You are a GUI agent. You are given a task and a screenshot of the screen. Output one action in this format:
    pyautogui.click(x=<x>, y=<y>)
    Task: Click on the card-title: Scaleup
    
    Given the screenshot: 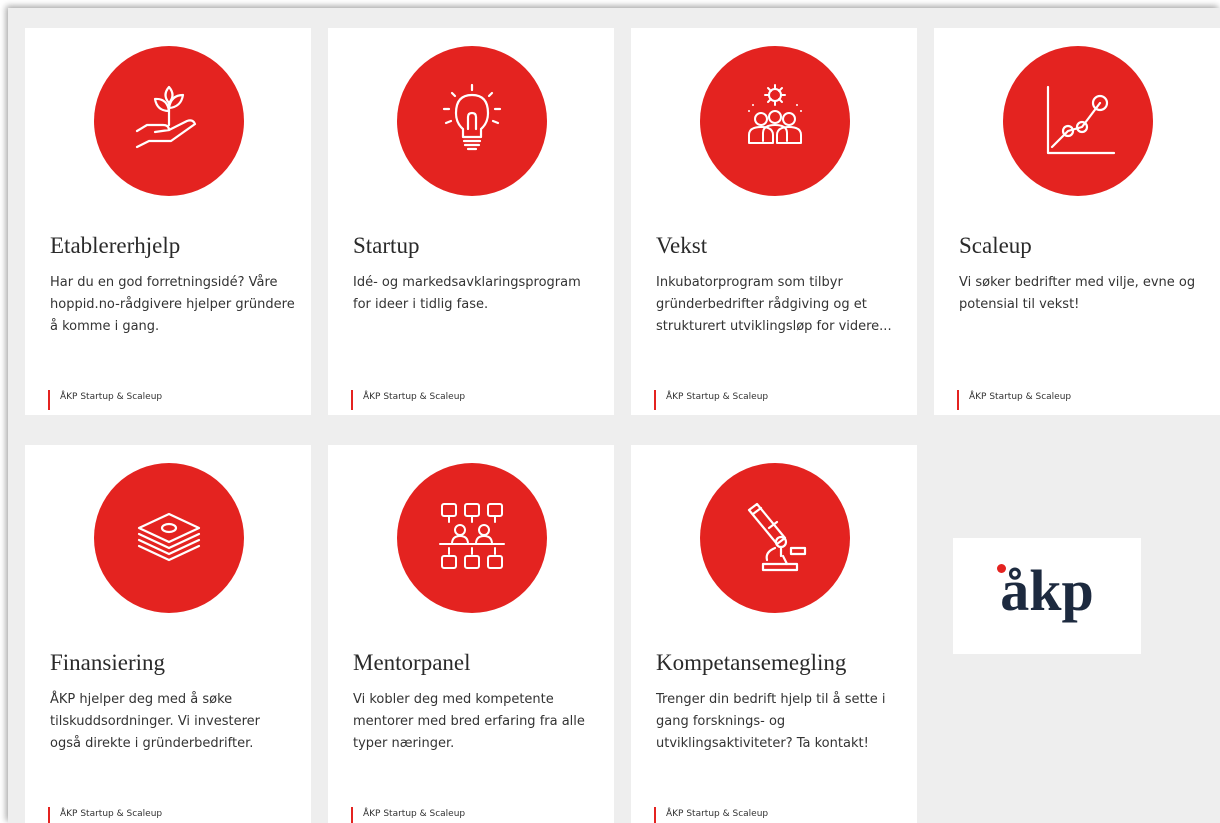 What is the action you would take?
    pyautogui.click(x=1080, y=246)
    